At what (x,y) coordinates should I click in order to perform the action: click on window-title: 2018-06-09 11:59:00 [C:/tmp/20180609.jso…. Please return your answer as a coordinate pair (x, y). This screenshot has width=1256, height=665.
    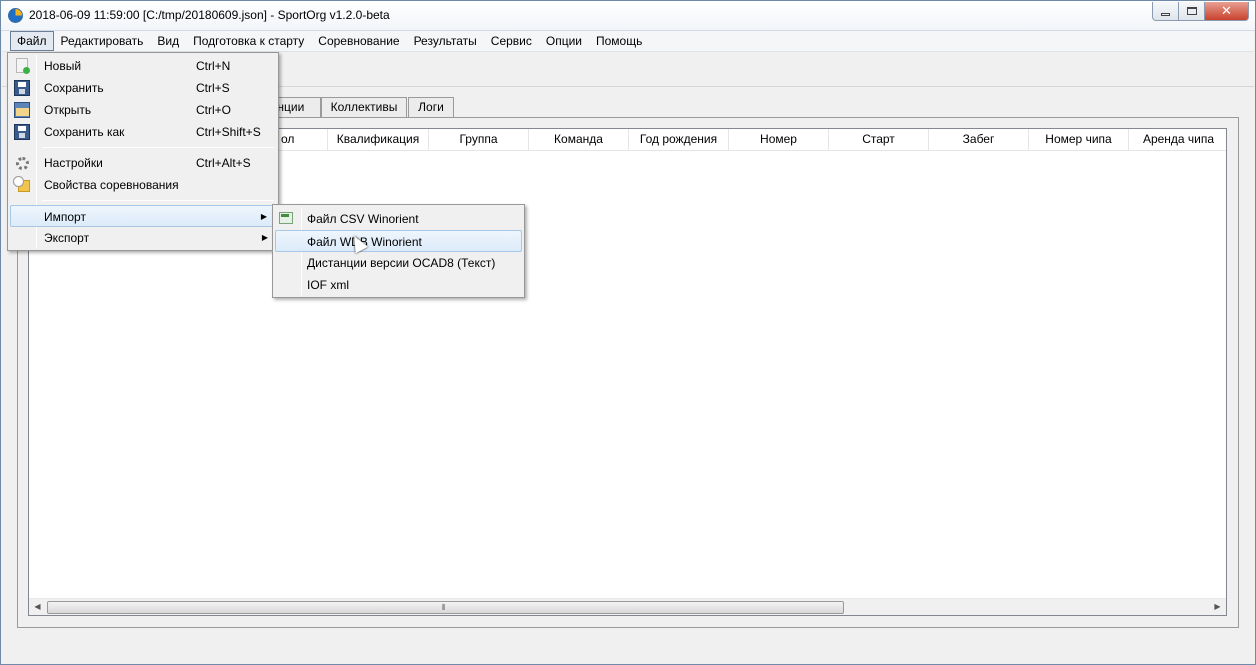
    Looking at the image, I should click on (209, 15).